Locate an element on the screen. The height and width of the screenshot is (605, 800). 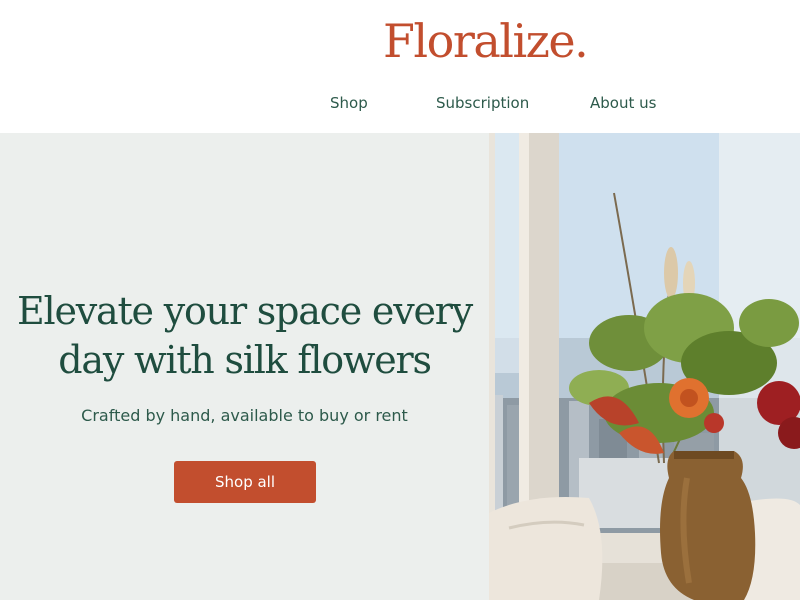
nav-link-about-us: About us is located at coordinates (623, 103).